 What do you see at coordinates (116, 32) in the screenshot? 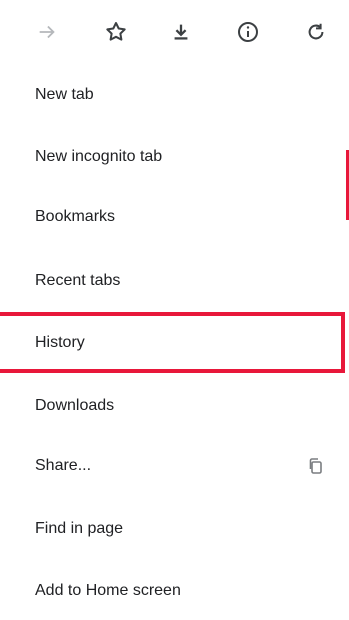
I see `star-icon` at bounding box center [116, 32].